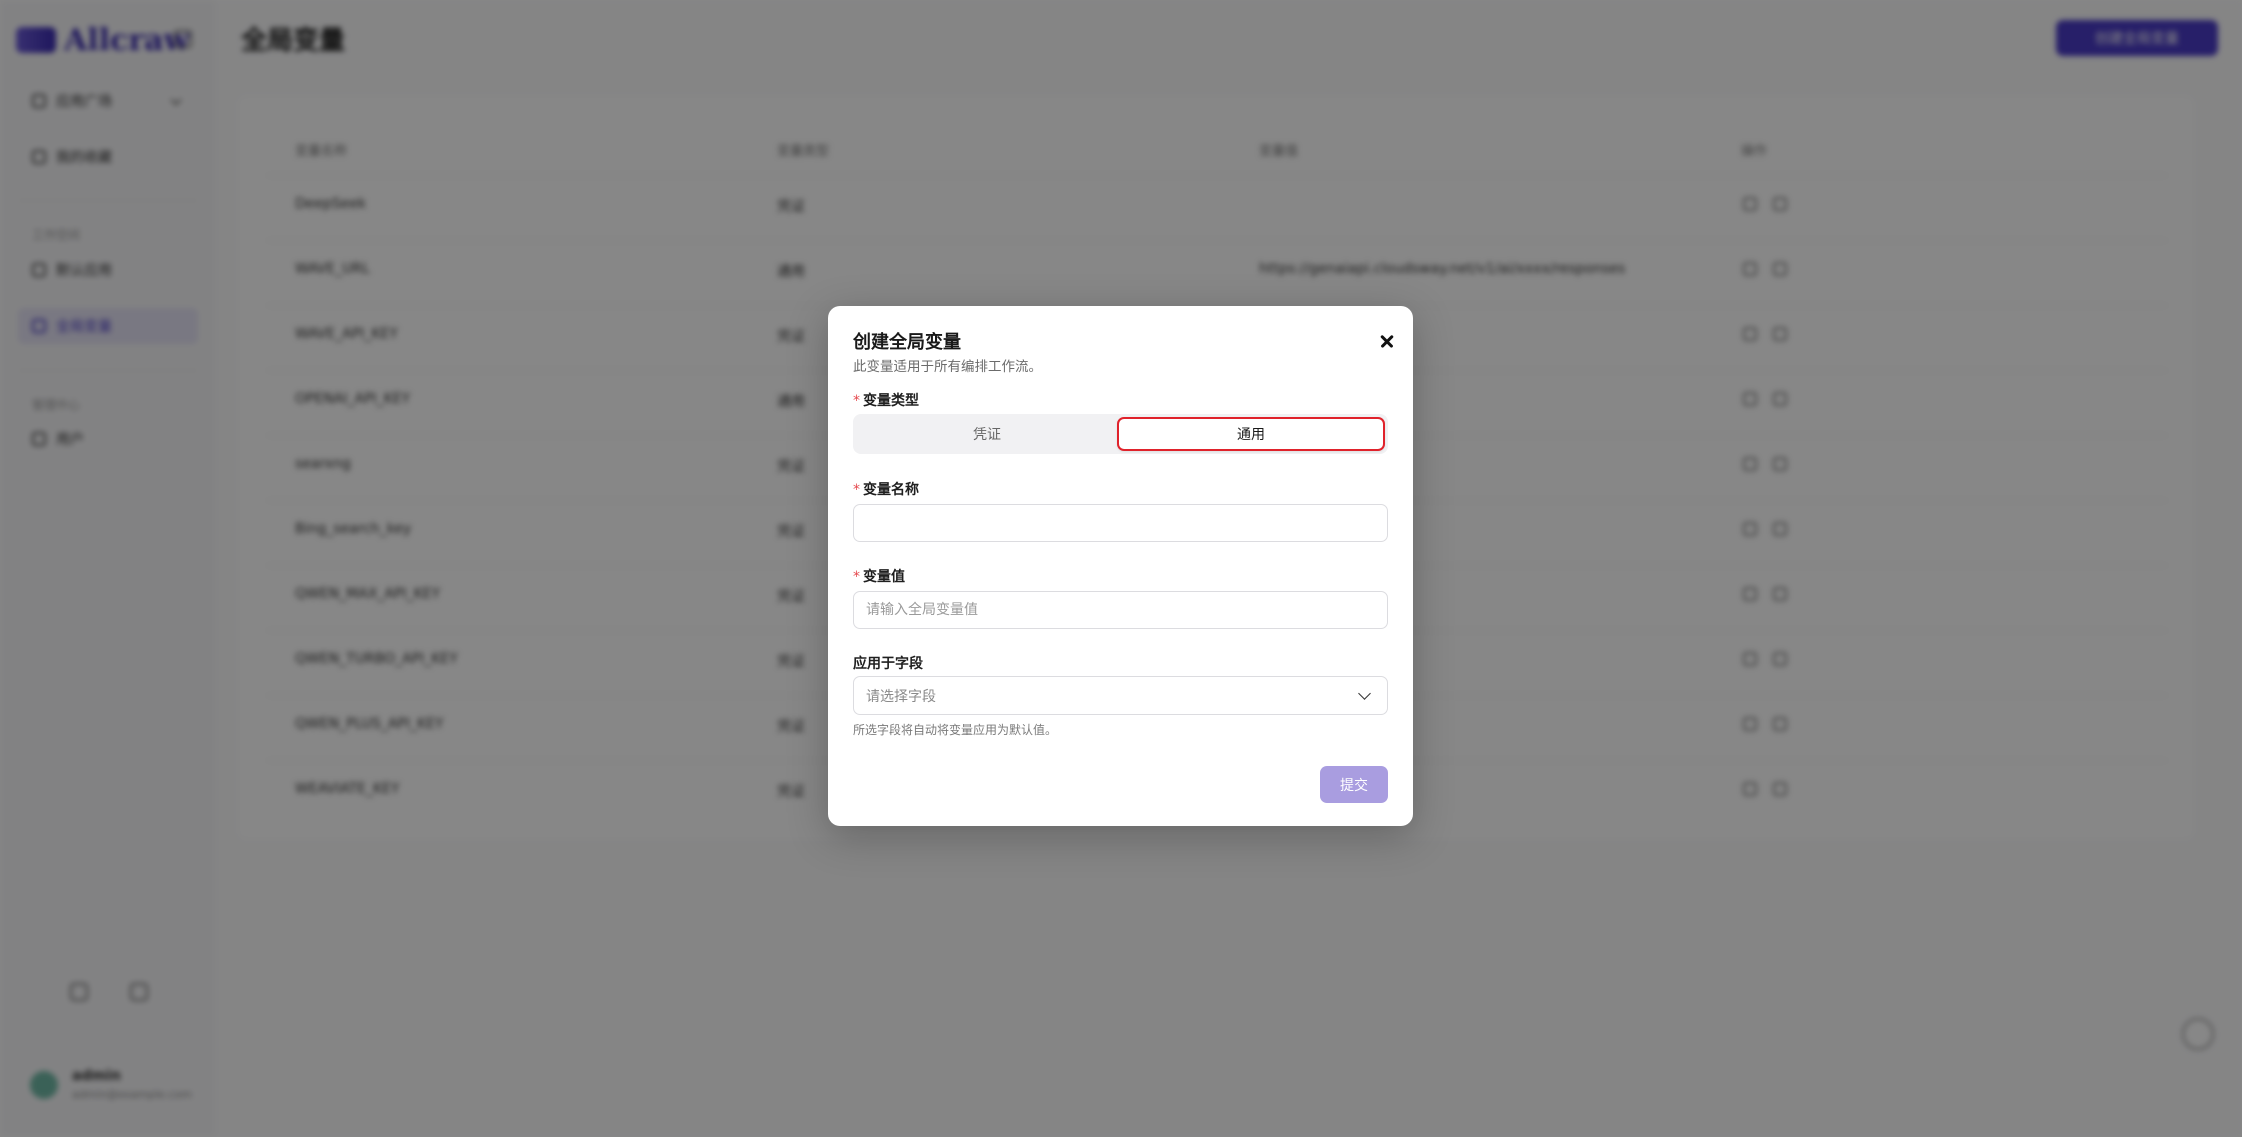 The height and width of the screenshot is (1137, 2242). Describe the element at coordinates (1120, 610) in the screenshot. I see `variable-value-input` at that location.